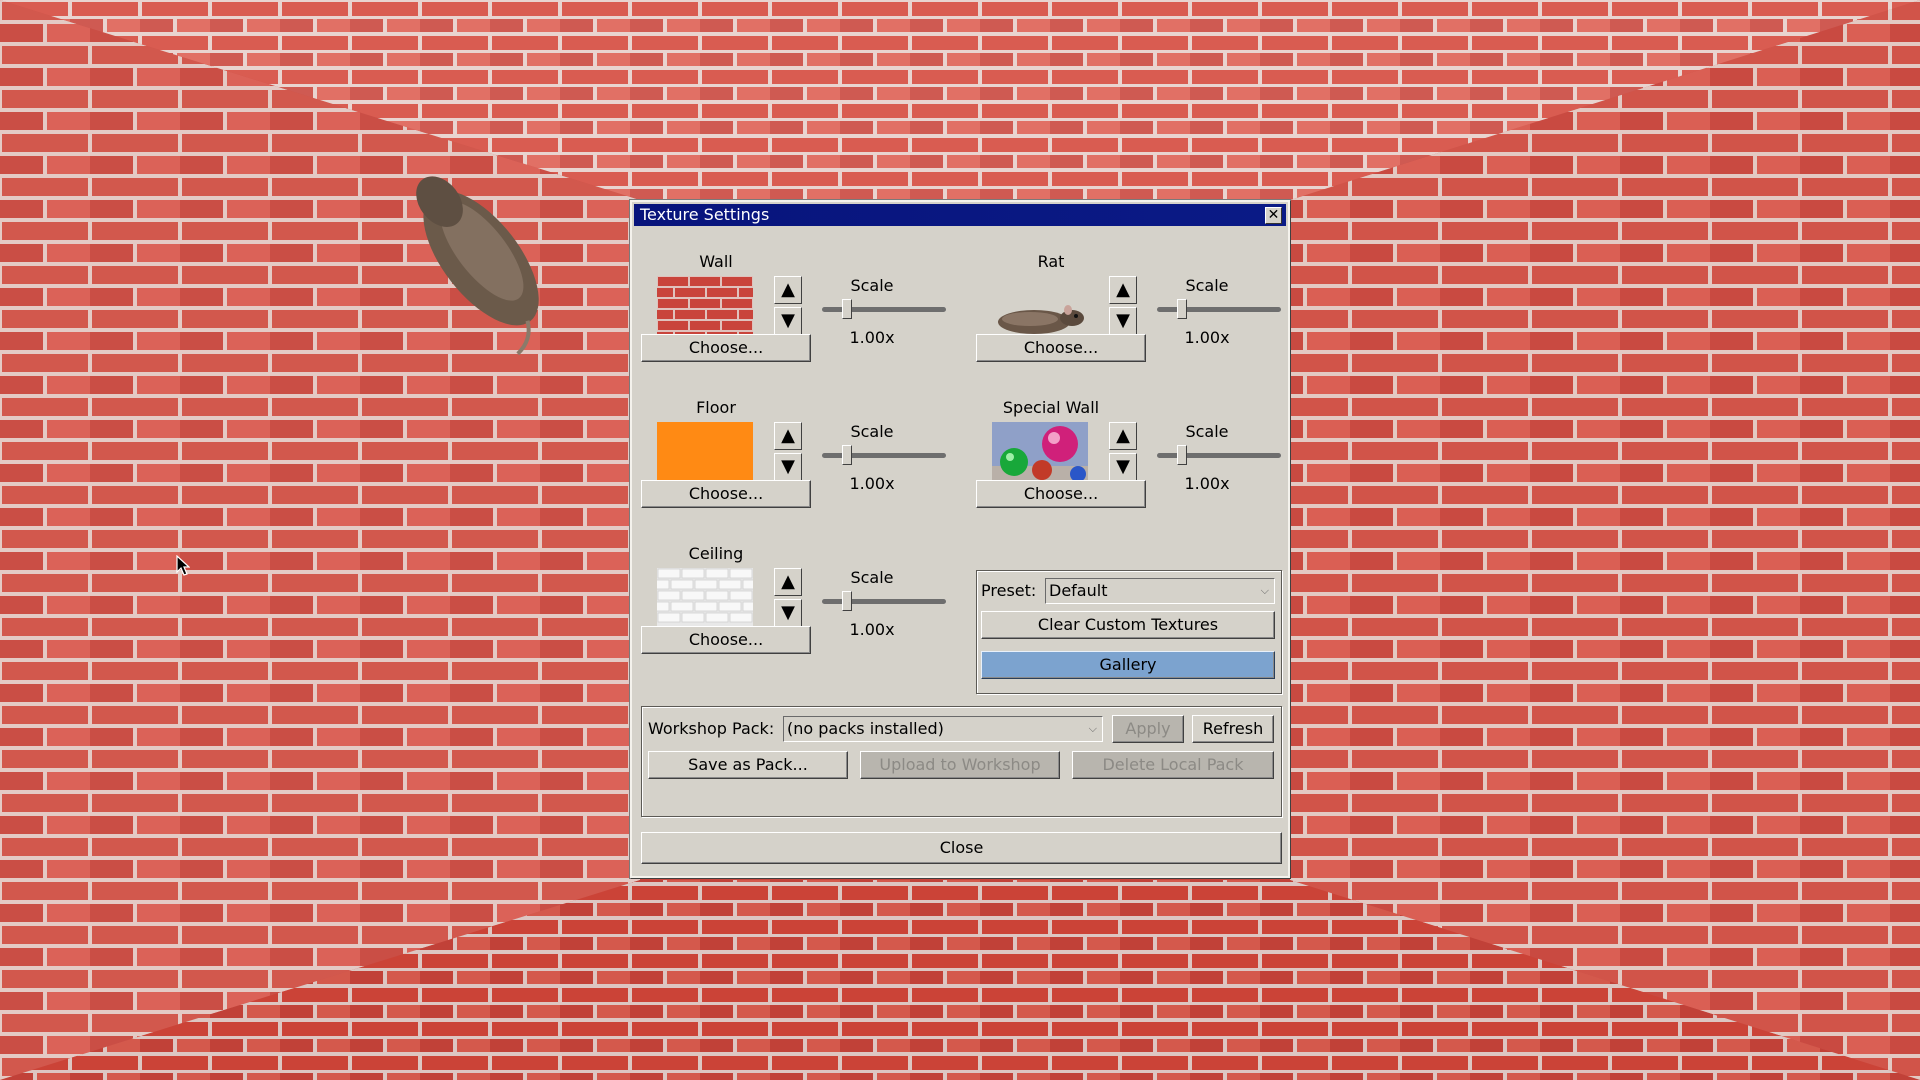 The height and width of the screenshot is (1080, 1920). Describe the element at coordinates (1207, 285) in the screenshot. I see `rat-scale-label: Scale` at that location.